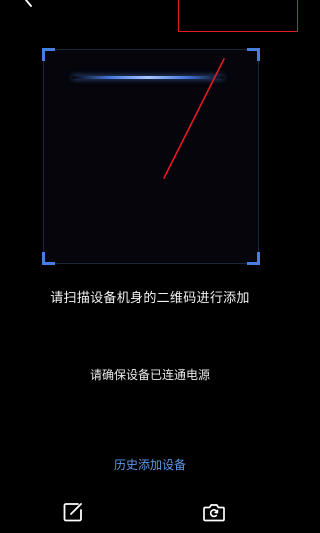 The image size is (320, 533). Describe the element at coordinates (238, 16) in the screenshot. I see `annotation-highlight-box` at that location.